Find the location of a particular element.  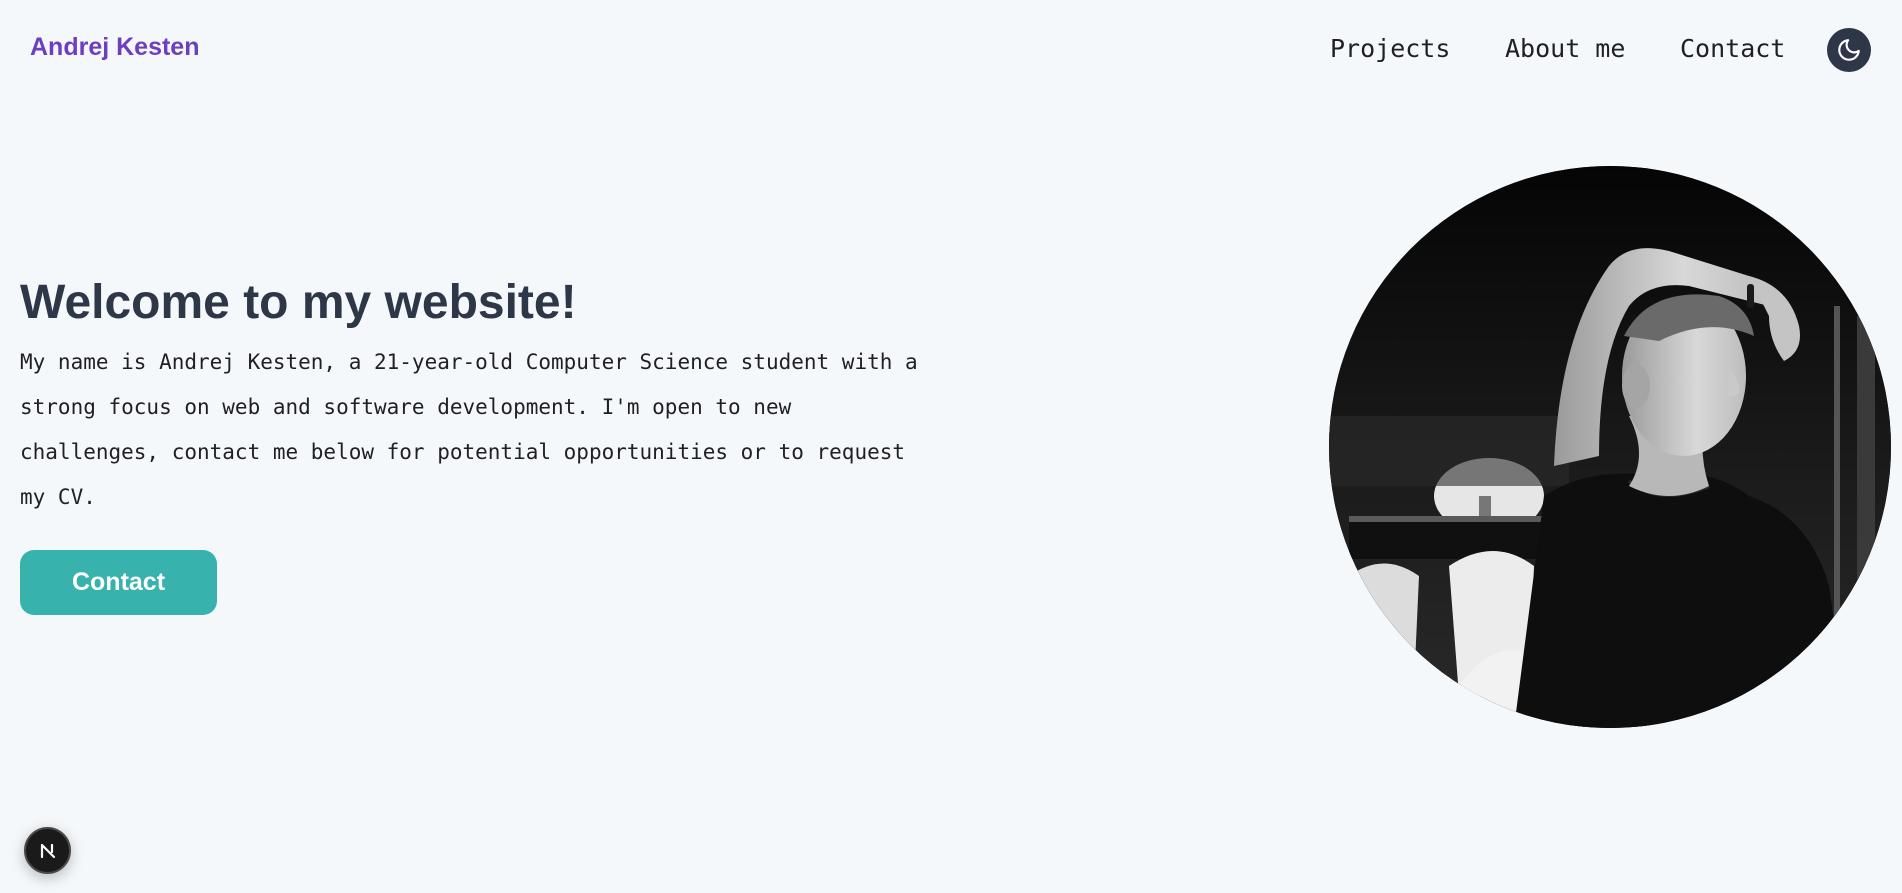

hero-description-line: my CV. is located at coordinates (58, 497).